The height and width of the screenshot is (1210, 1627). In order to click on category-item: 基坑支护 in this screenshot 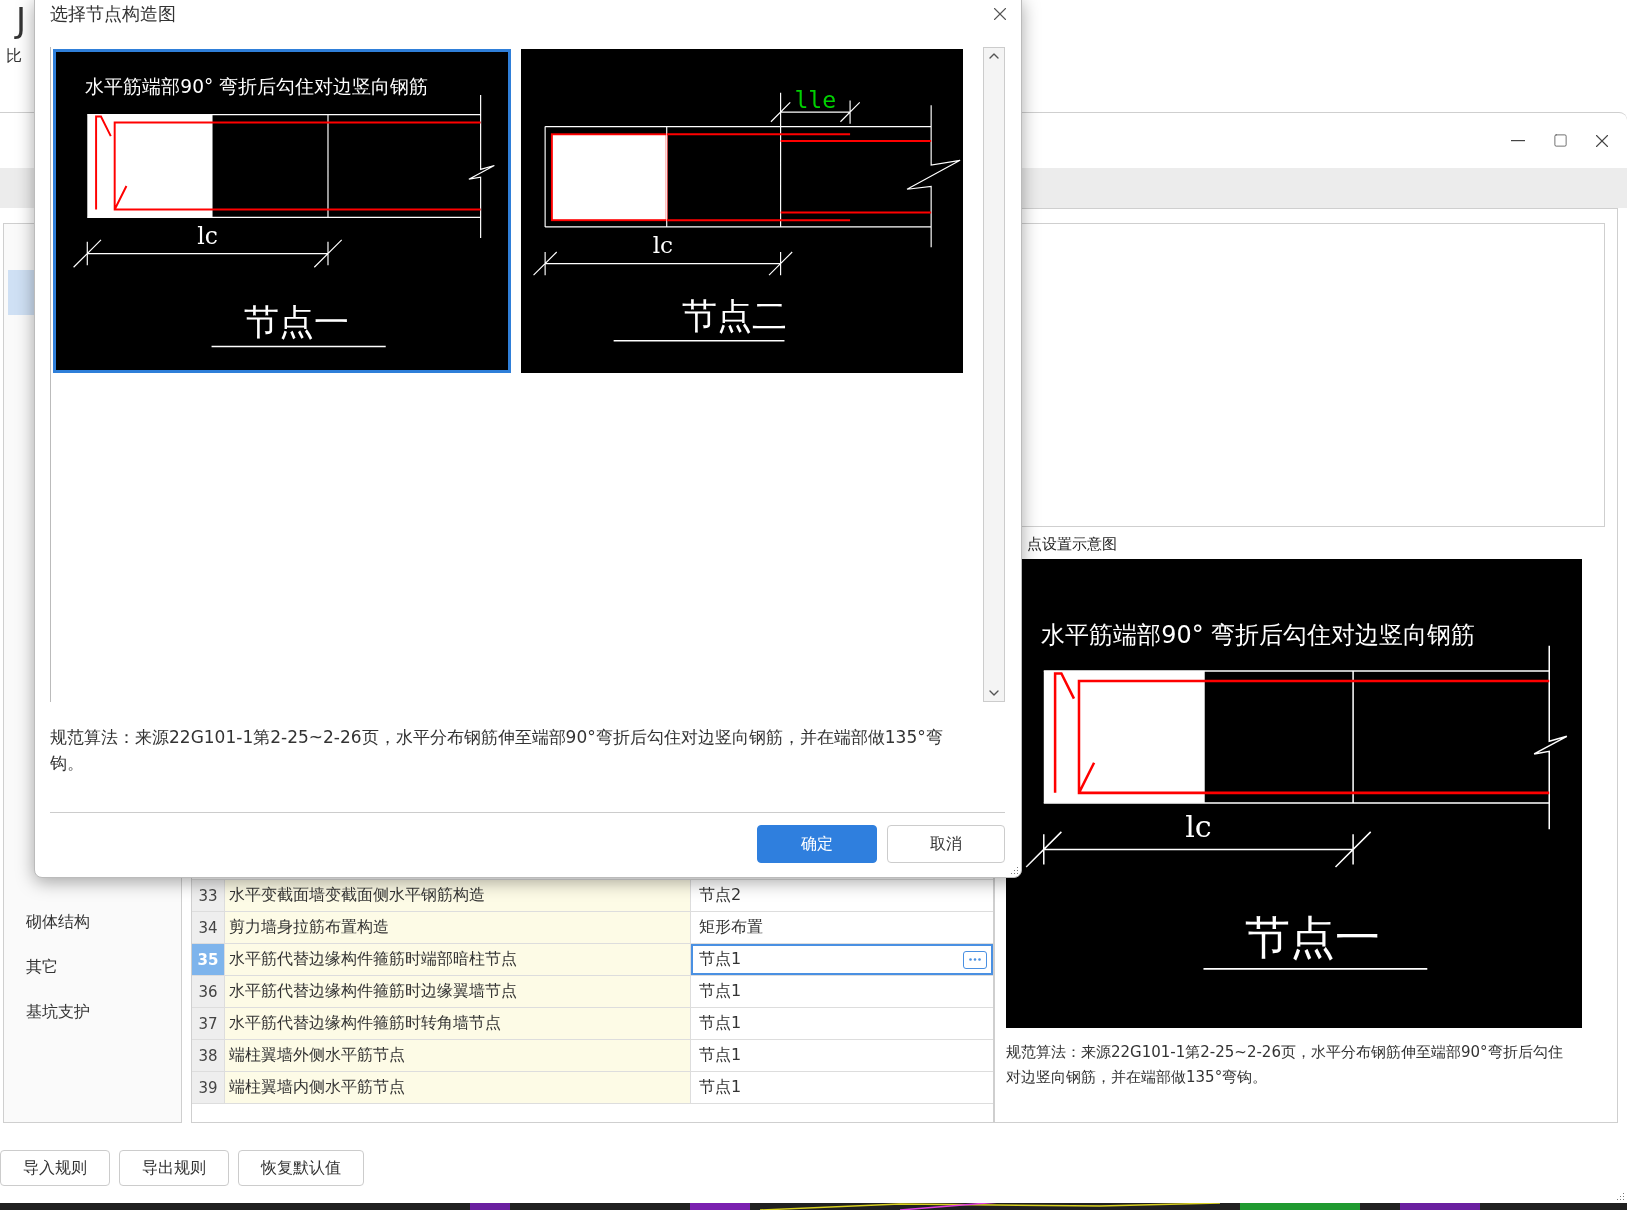, I will do `click(92, 1012)`.